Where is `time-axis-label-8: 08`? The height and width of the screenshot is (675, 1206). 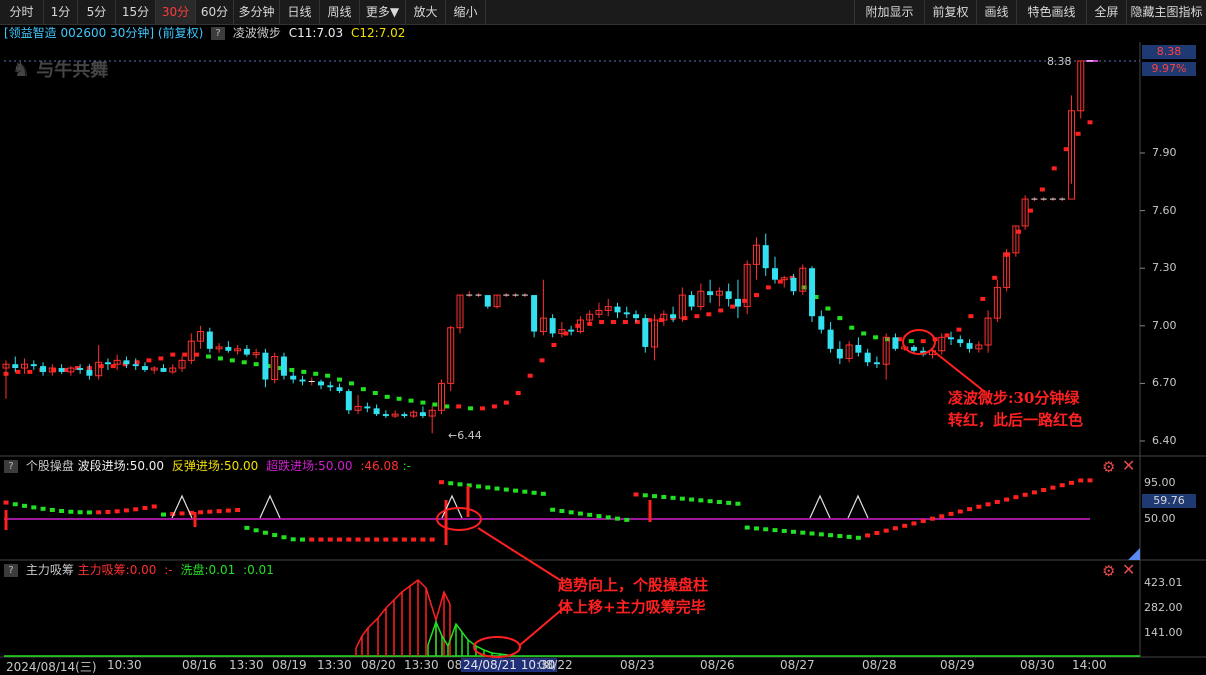
time-axis-label-8: 08 is located at coordinates (455, 665).